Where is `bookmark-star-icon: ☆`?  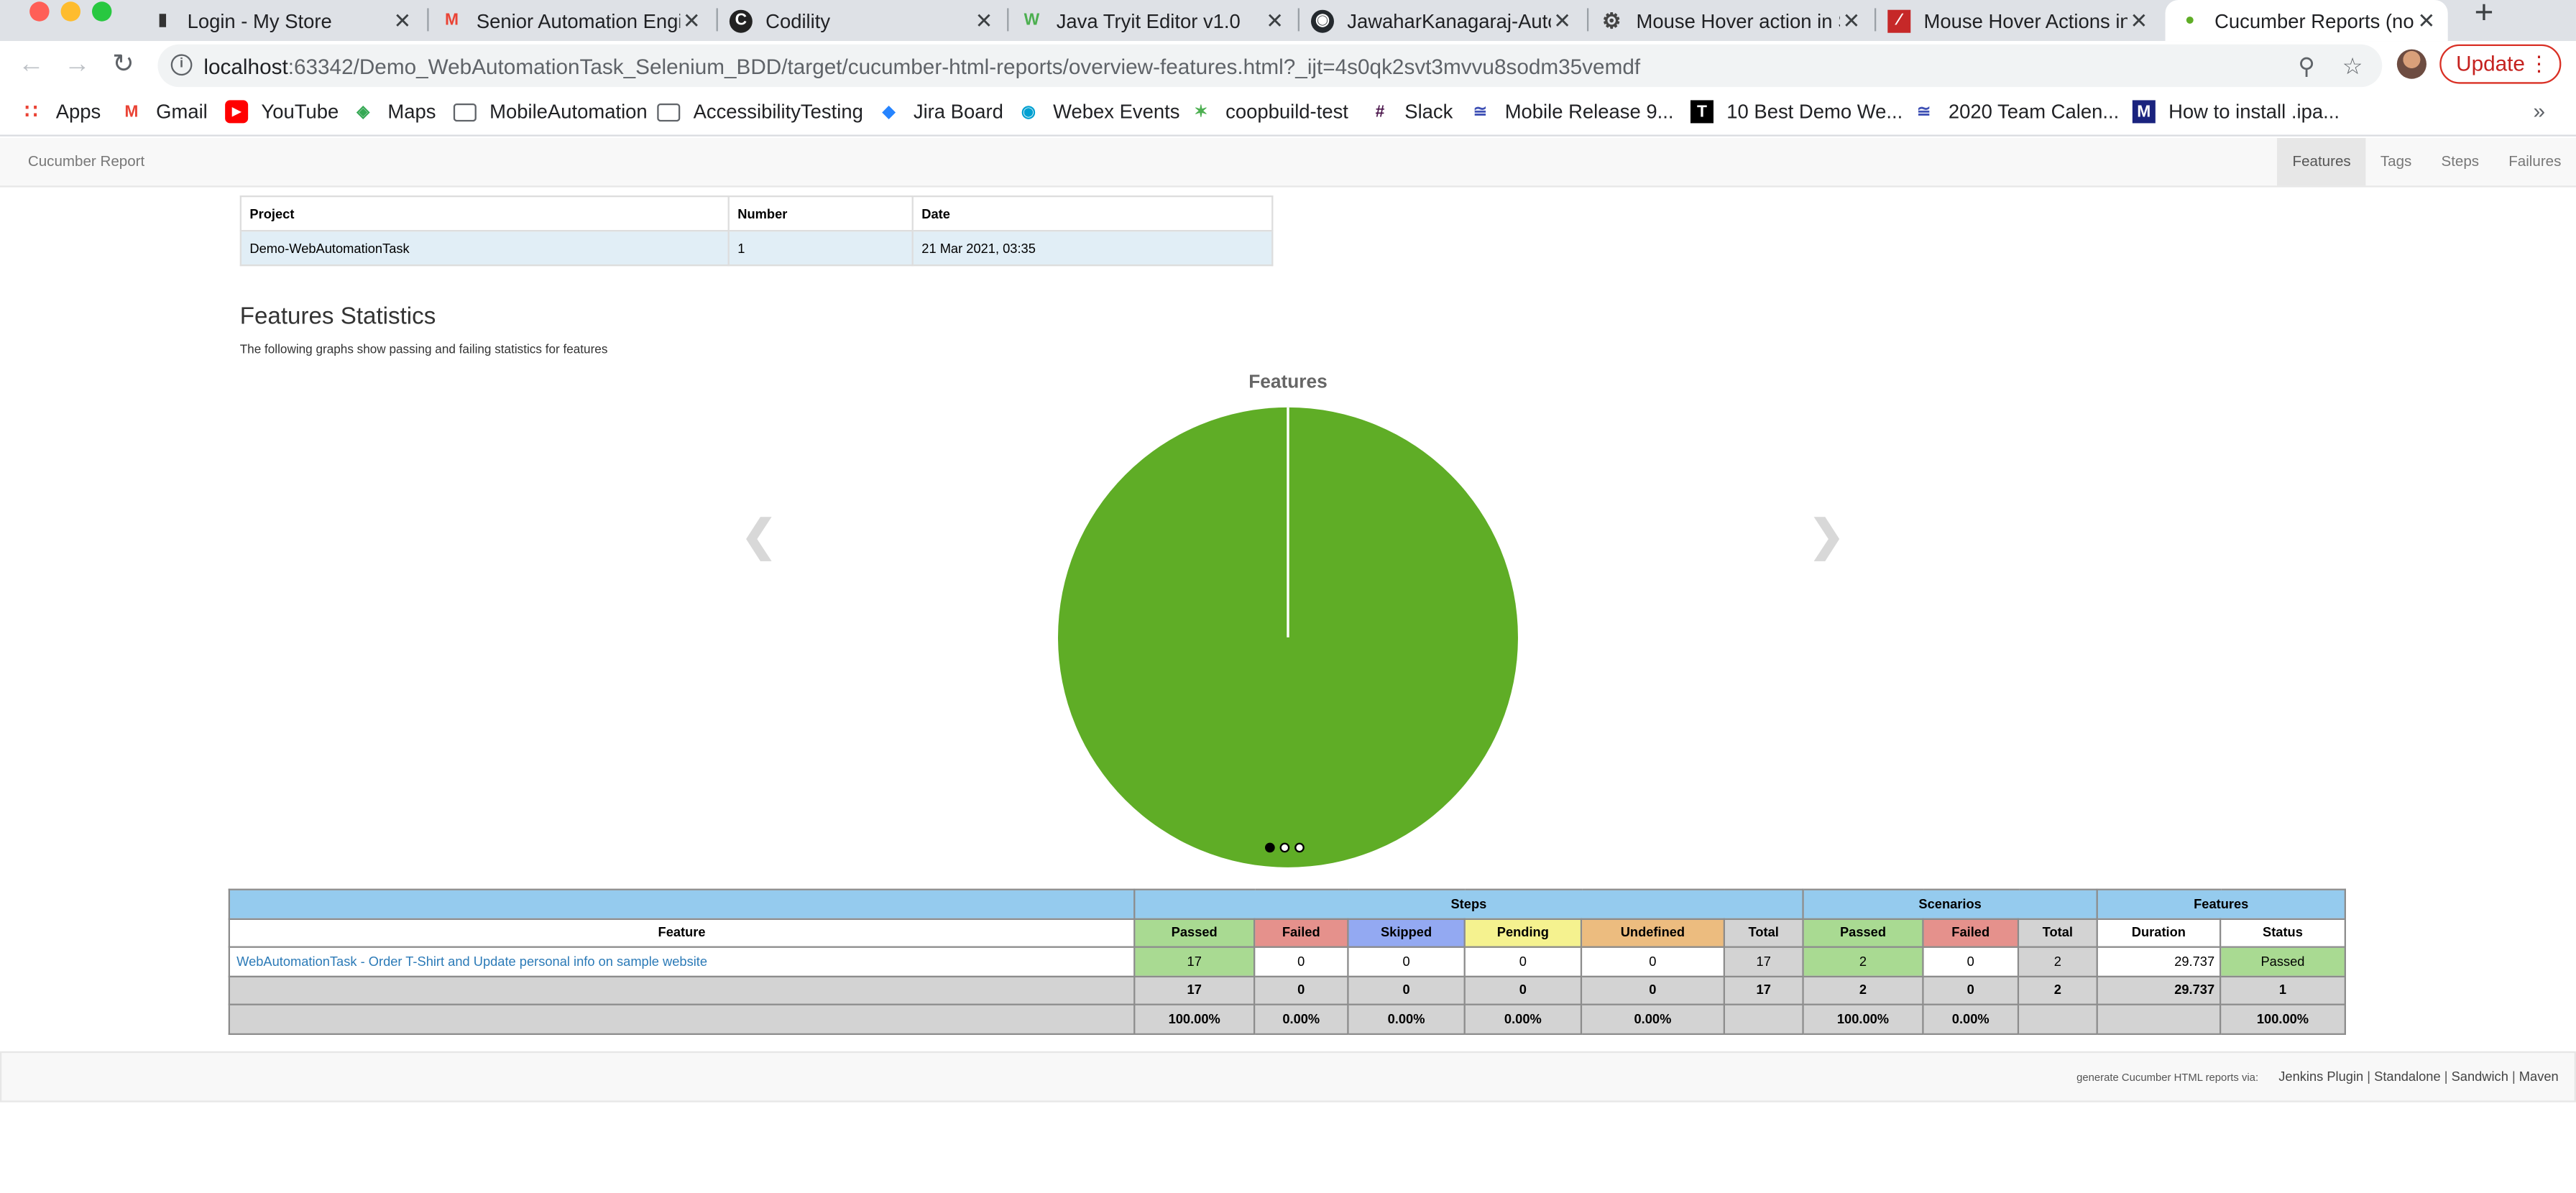
bookmark-star-icon: ☆ is located at coordinates (2353, 65).